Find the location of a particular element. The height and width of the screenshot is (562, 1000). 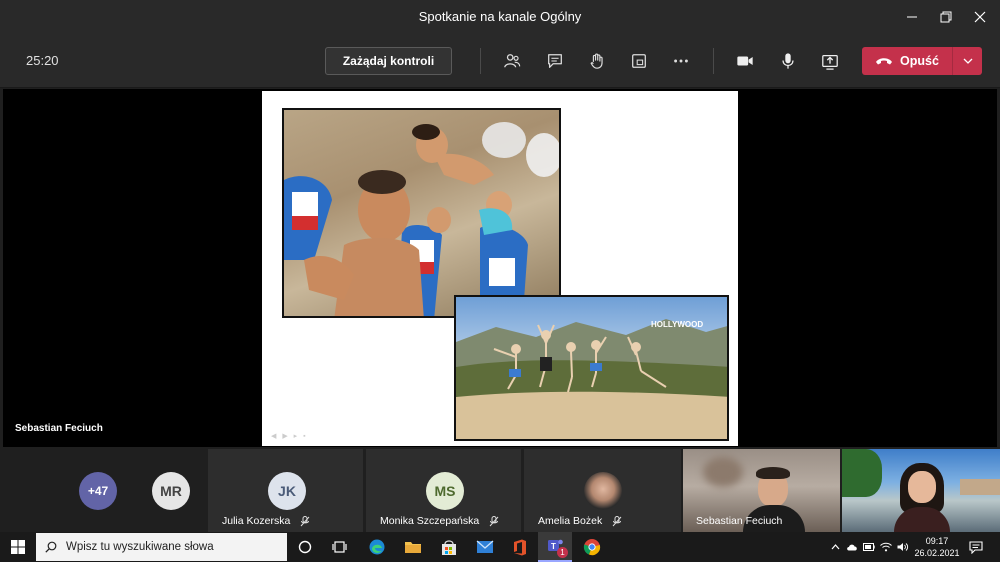

participant-name: Sebastian Feciuch is located at coordinates (739, 521).